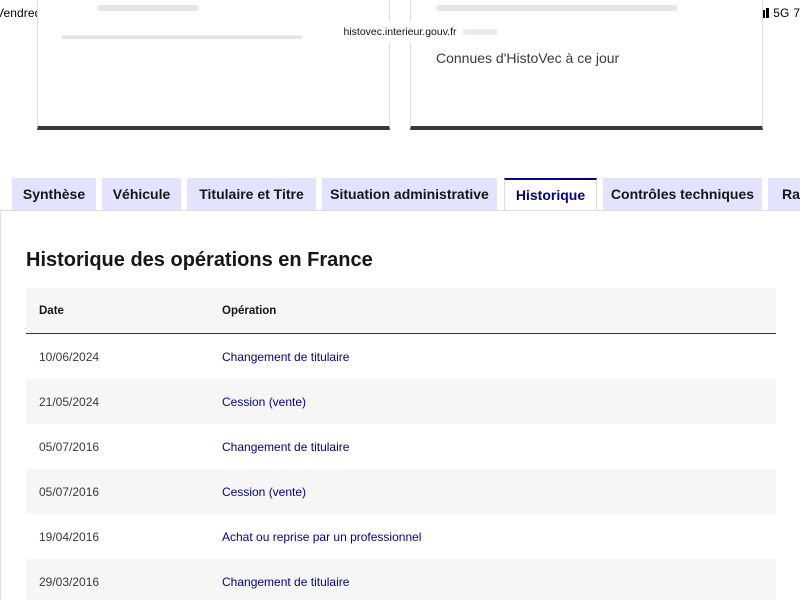  I want to click on row-date: 21/05/2024, so click(69, 402).